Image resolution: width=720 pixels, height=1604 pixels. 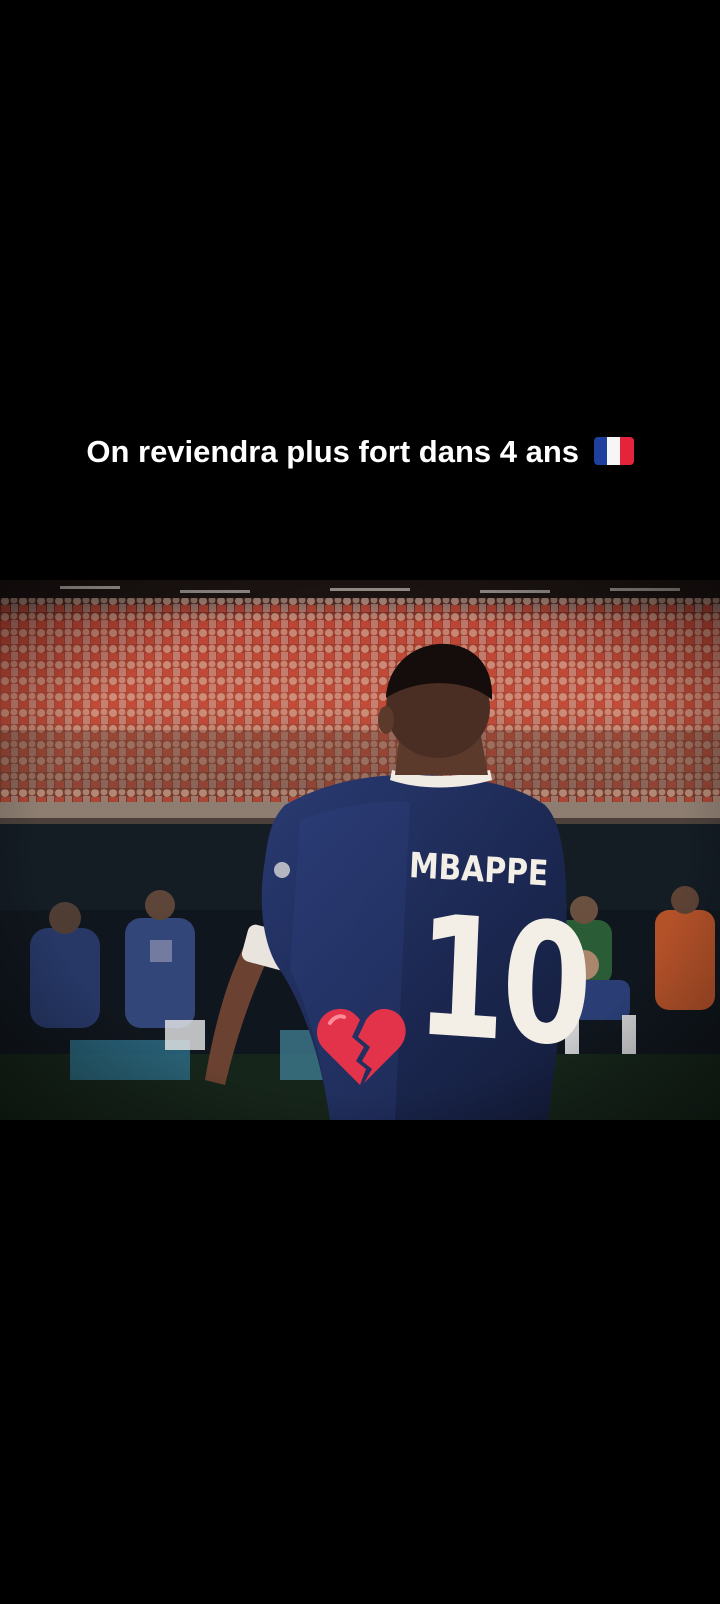 I want to click on jersey-number: 10, so click(x=502, y=982).